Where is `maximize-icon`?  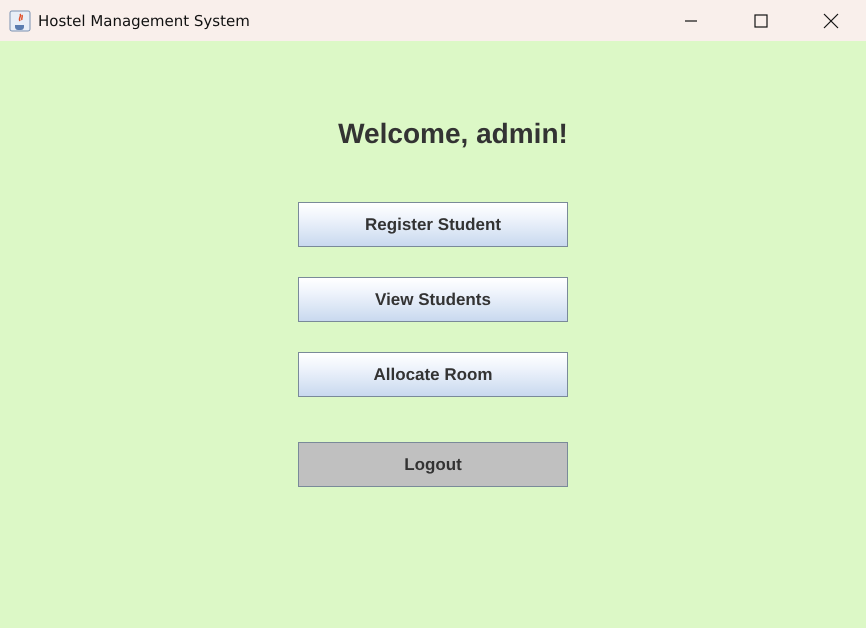 maximize-icon is located at coordinates (761, 20).